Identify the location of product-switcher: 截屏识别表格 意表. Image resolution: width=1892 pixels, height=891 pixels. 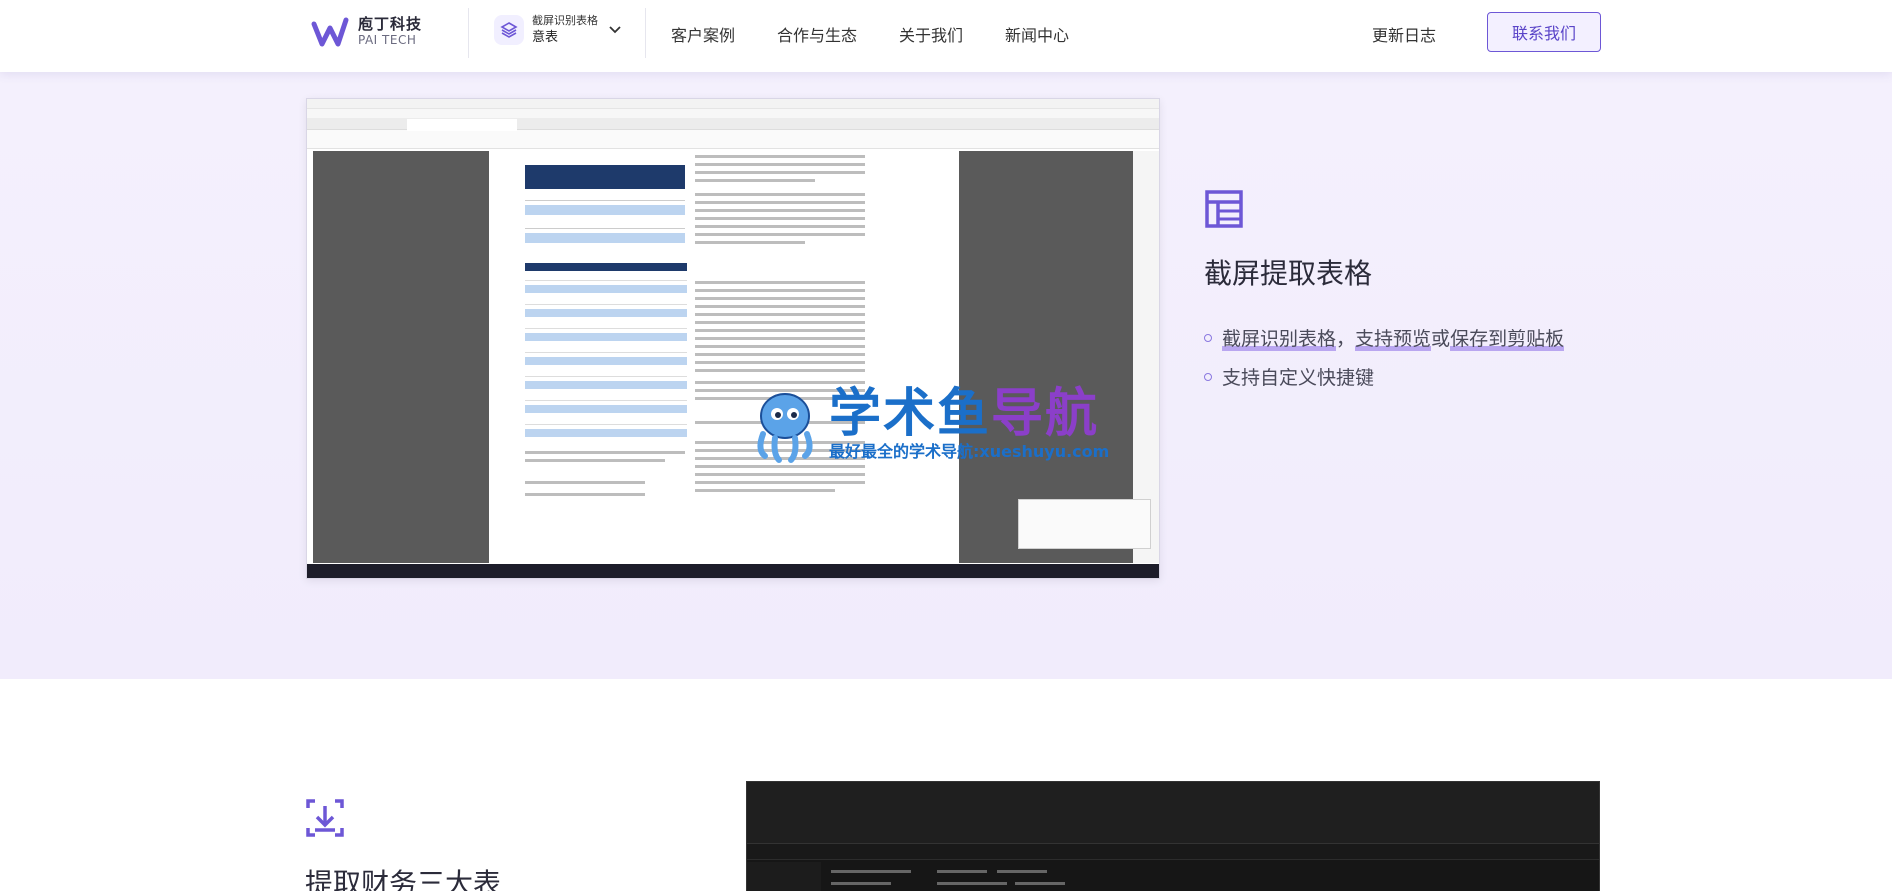
(558, 30).